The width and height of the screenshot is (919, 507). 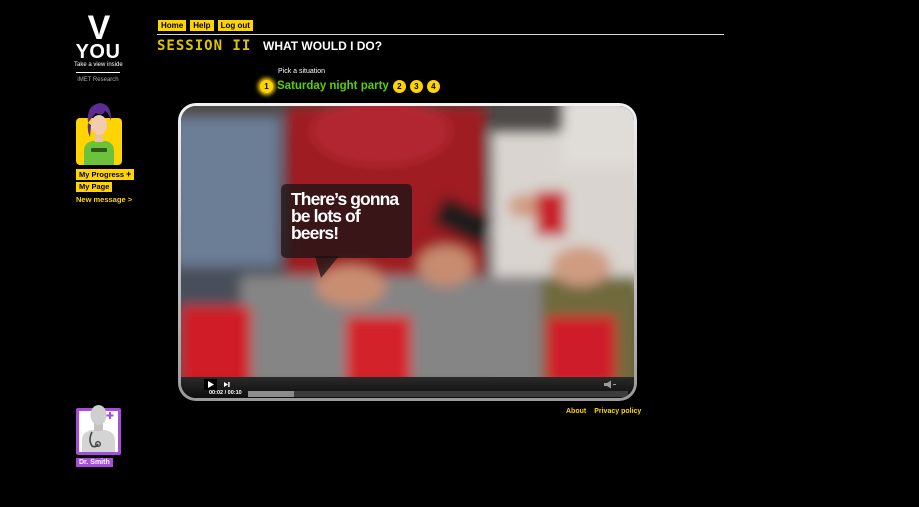 What do you see at coordinates (172, 25) in the screenshot?
I see `home-button: Home` at bounding box center [172, 25].